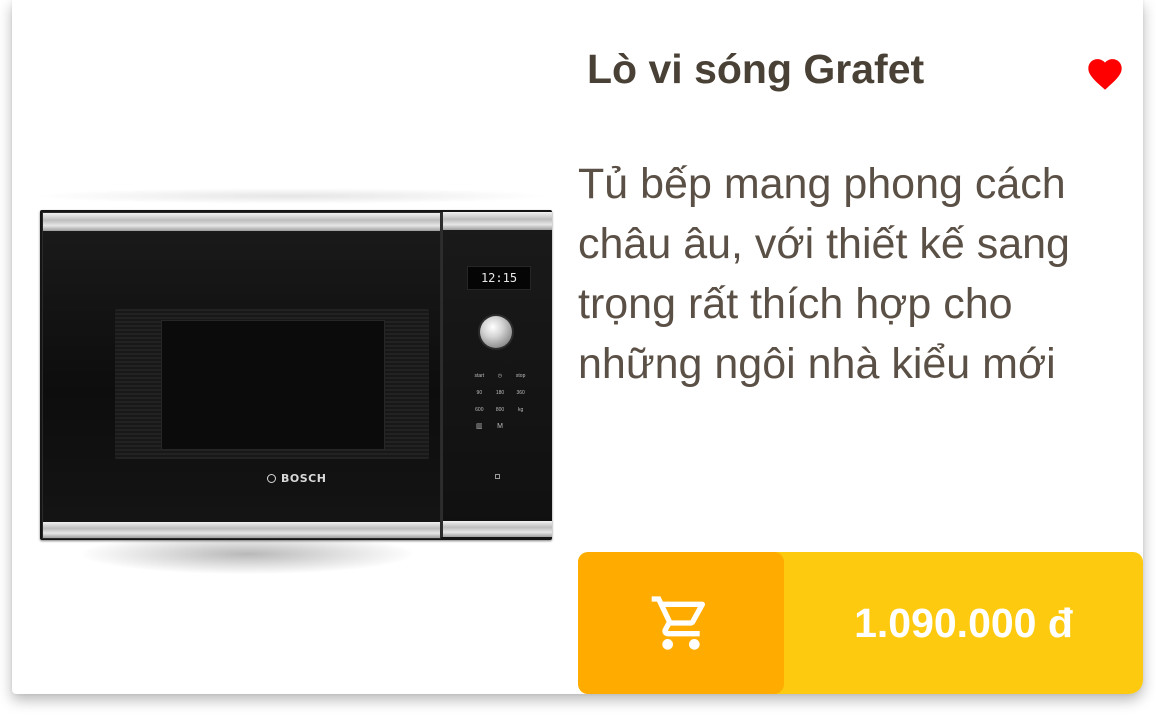 The image size is (1156, 720). What do you see at coordinates (271, 478) in the screenshot?
I see `brand-logo-icon` at bounding box center [271, 478].